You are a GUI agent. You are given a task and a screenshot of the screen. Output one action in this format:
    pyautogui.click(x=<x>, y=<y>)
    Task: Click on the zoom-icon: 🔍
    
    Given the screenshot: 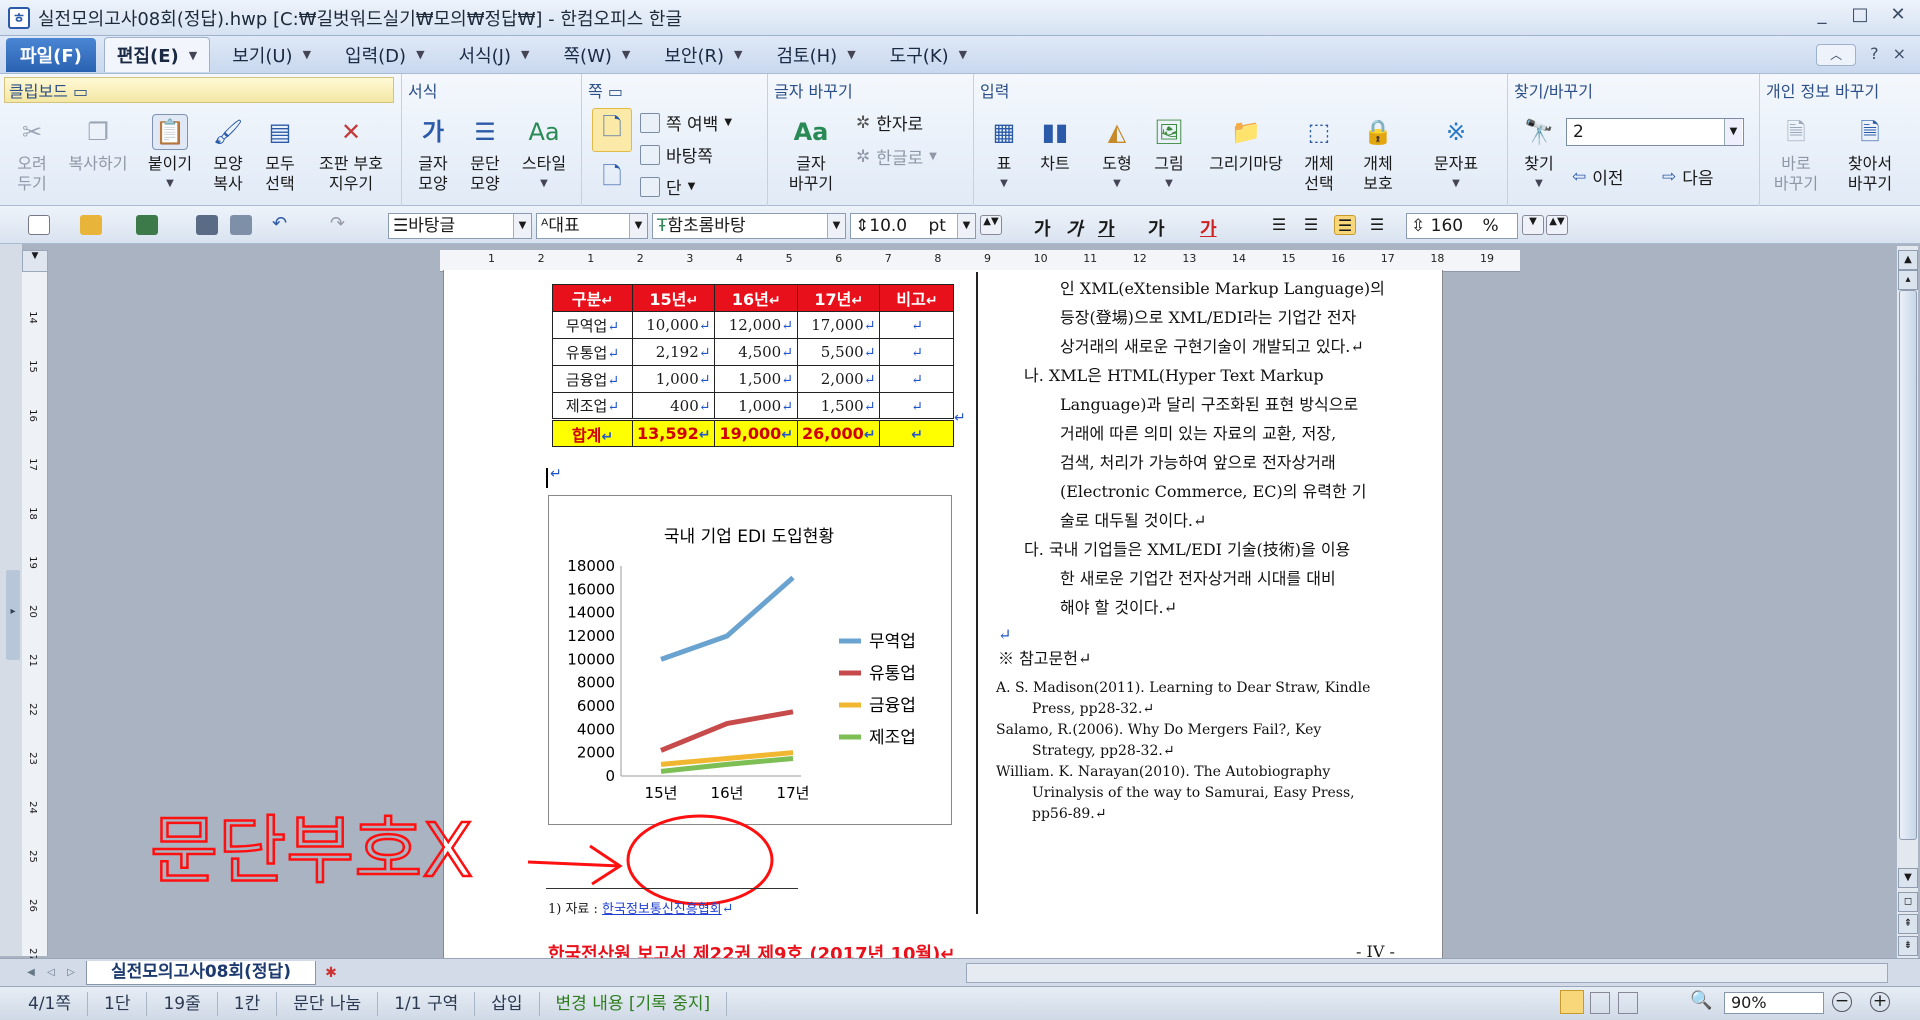 What is the action you would take?
    pyautogui.click(x=1701, y=1000)
    